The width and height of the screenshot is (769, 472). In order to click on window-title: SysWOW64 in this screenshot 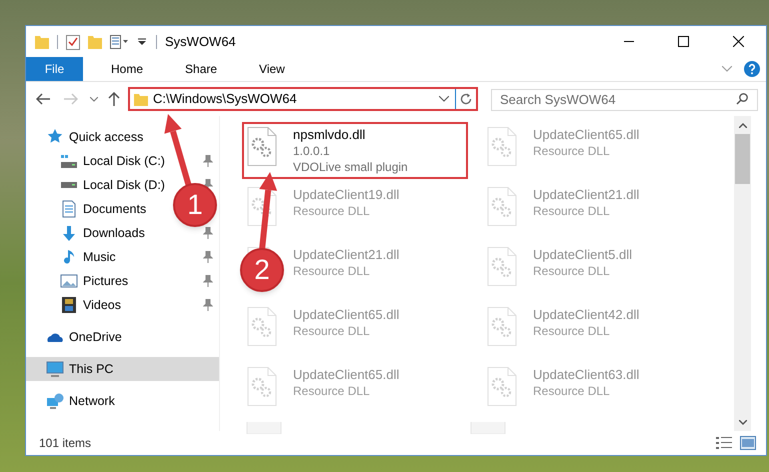, I will do `click(200, 41)`.